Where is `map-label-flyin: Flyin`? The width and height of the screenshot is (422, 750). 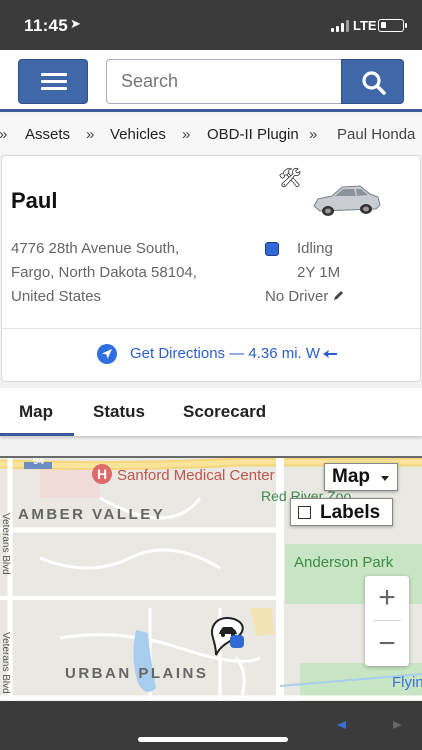
map-label-flyin: Flyin is located at coordinates (407, 682).